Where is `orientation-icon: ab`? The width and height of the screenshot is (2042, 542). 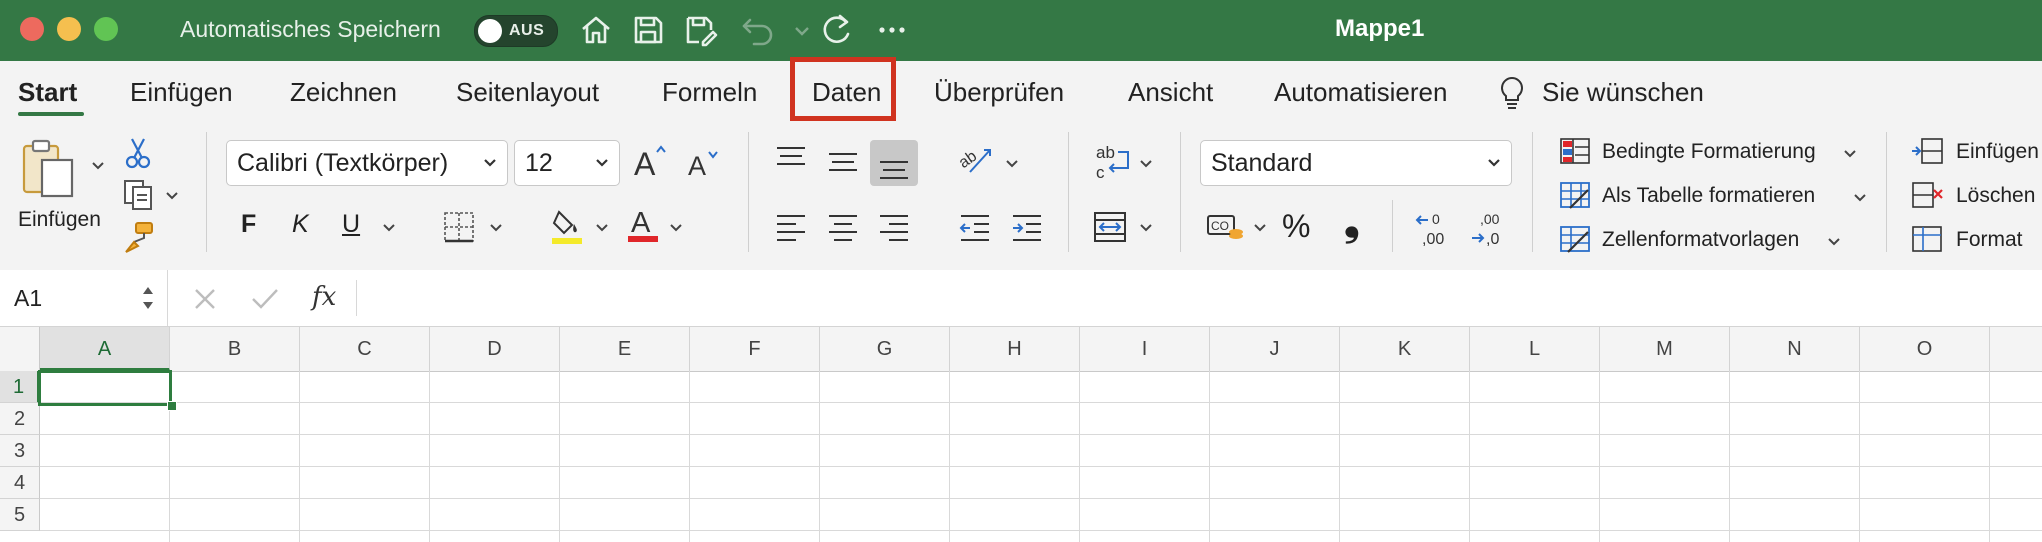 orientation-icon: ab is located at coordinates (976, 160).